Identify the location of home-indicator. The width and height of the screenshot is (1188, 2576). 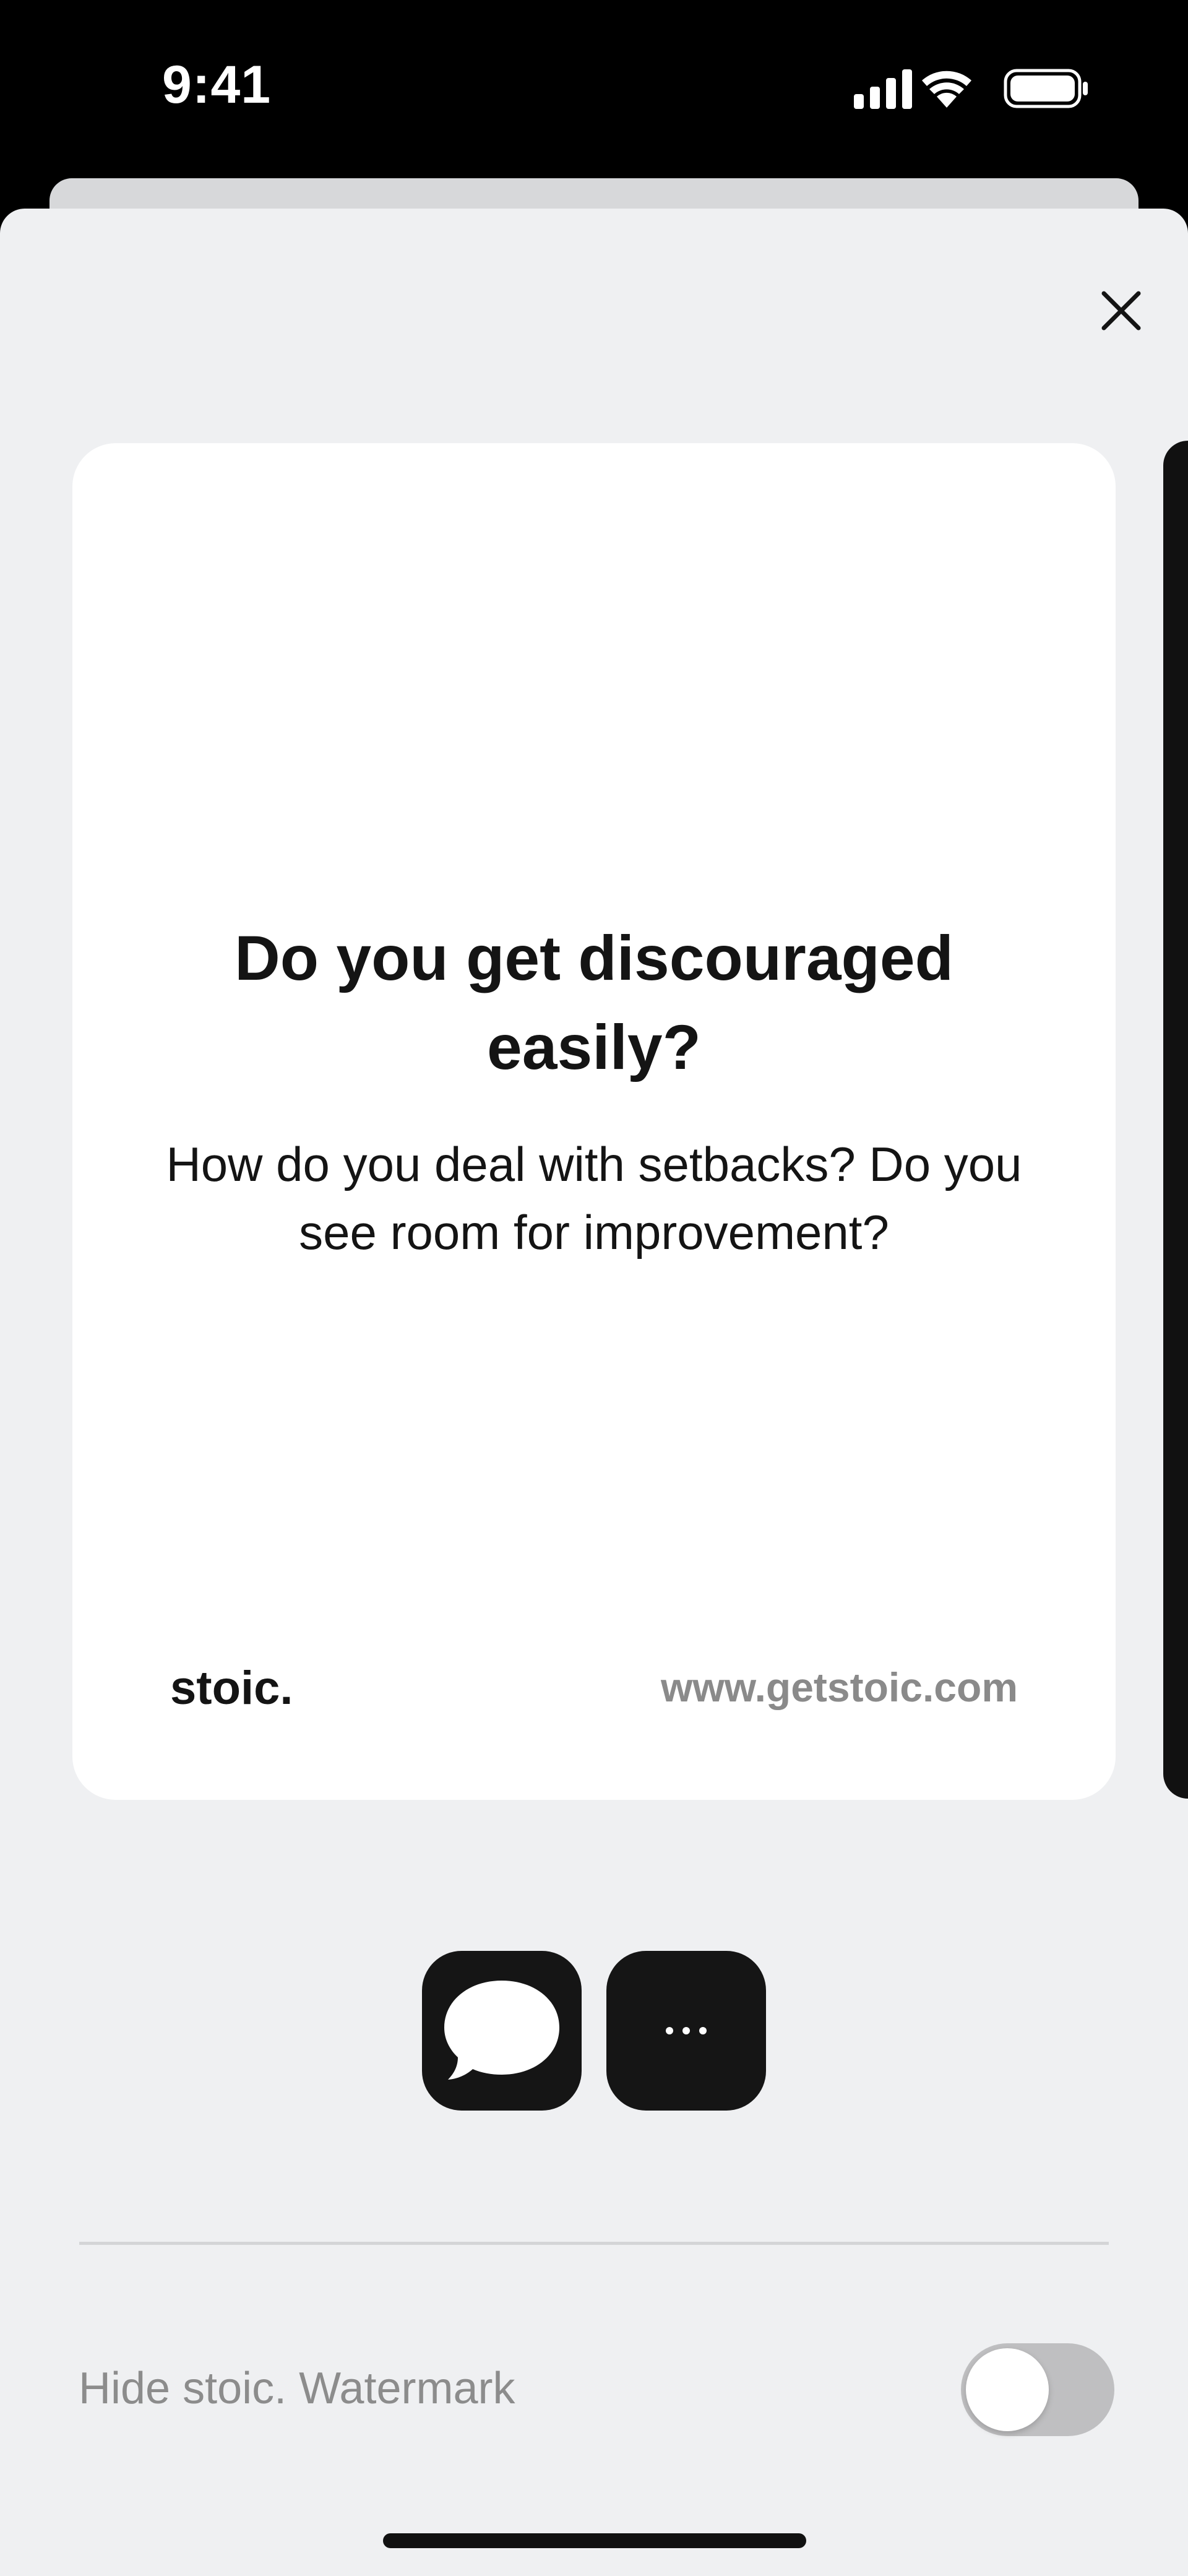
(594, 2540).